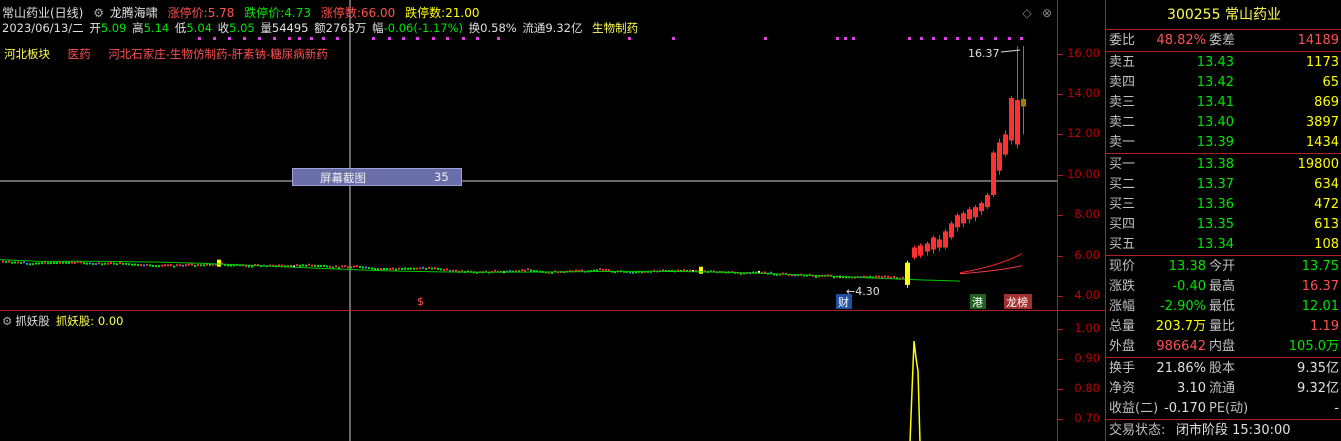 The width and height of the screenshot is (1341, 441). Describe the element at coordinates (113, 28) in the screenshot. I see `open-value: 5.09` at that location.